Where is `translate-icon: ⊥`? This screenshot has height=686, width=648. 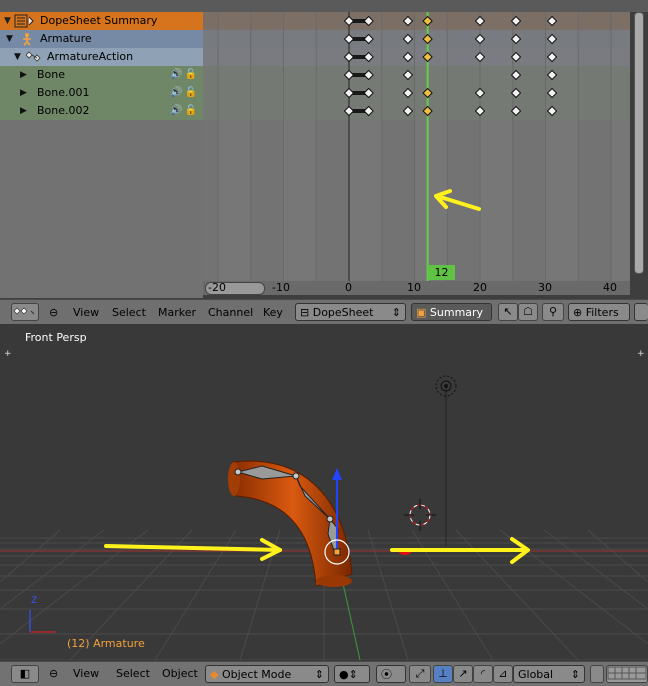
translate-icon: ⊥ is located at coordinates (443, 673).